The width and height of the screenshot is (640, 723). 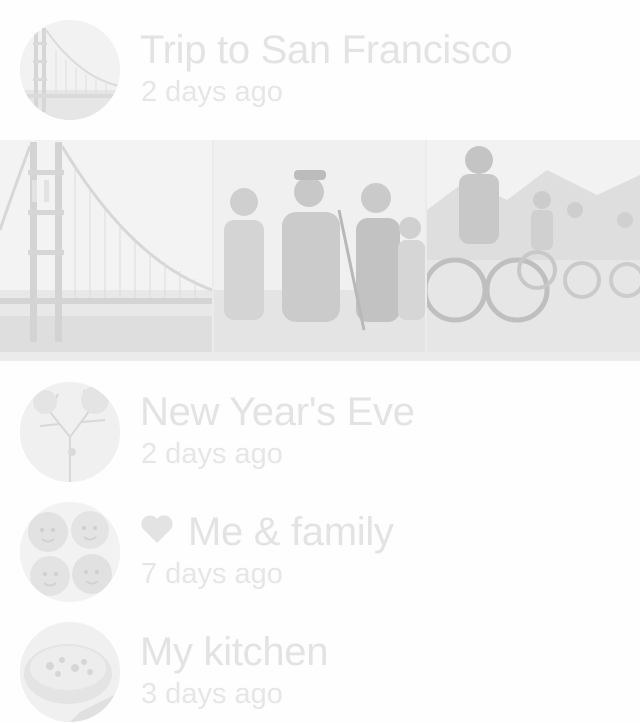 What do you see at coordinates (277, 412) in the screenshot?
I see `album-title: New Year's Eve` at bounding box center [277, 412].